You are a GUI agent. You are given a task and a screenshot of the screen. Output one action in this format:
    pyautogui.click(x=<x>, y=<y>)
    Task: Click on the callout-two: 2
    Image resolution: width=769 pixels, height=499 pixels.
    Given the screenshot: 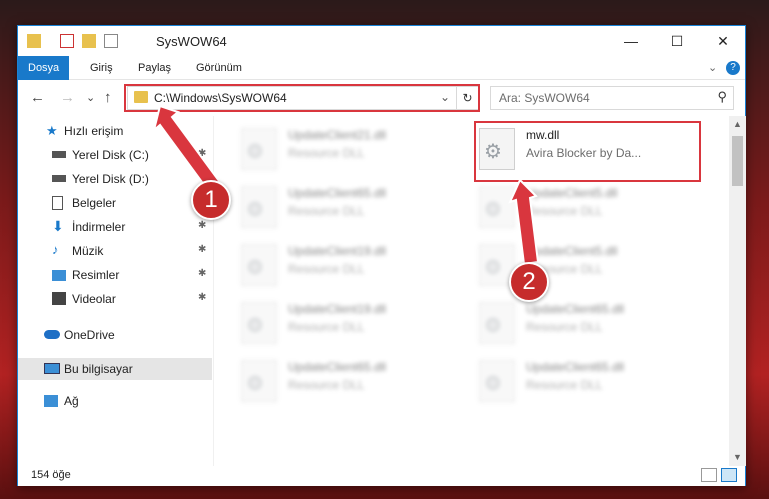 What is the action you would take?
    pyautogui.click(x=529, y=282)
    